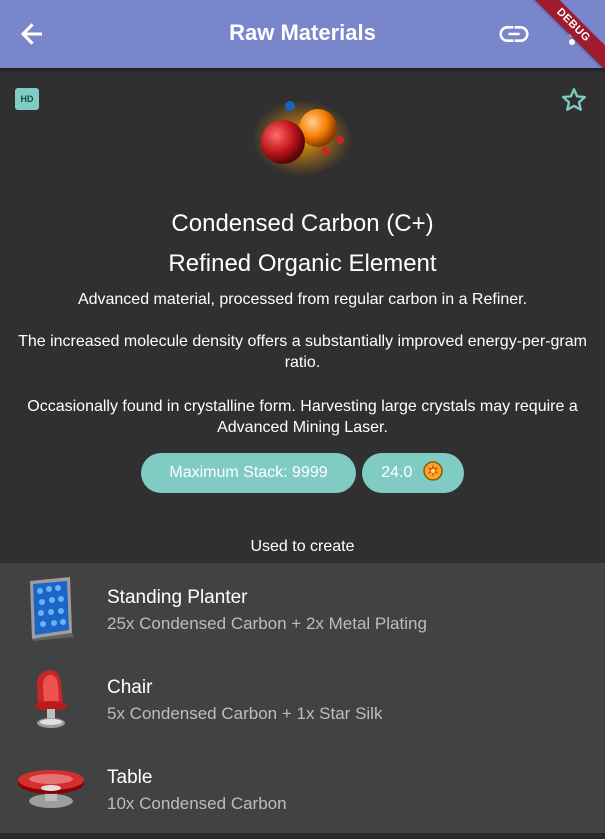 The height and width of the screenshot is (839, 605). I want to click on link-icon, so click(514, 34).